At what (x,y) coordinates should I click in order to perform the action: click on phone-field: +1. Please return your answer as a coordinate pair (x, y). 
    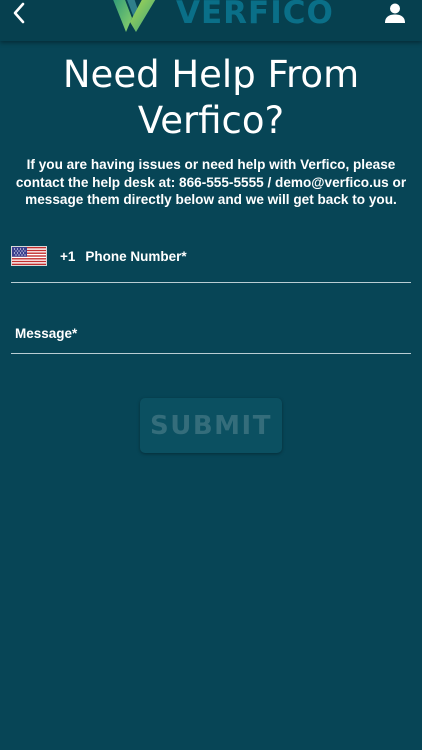
    Looking at the image, I should click on (211, 261).